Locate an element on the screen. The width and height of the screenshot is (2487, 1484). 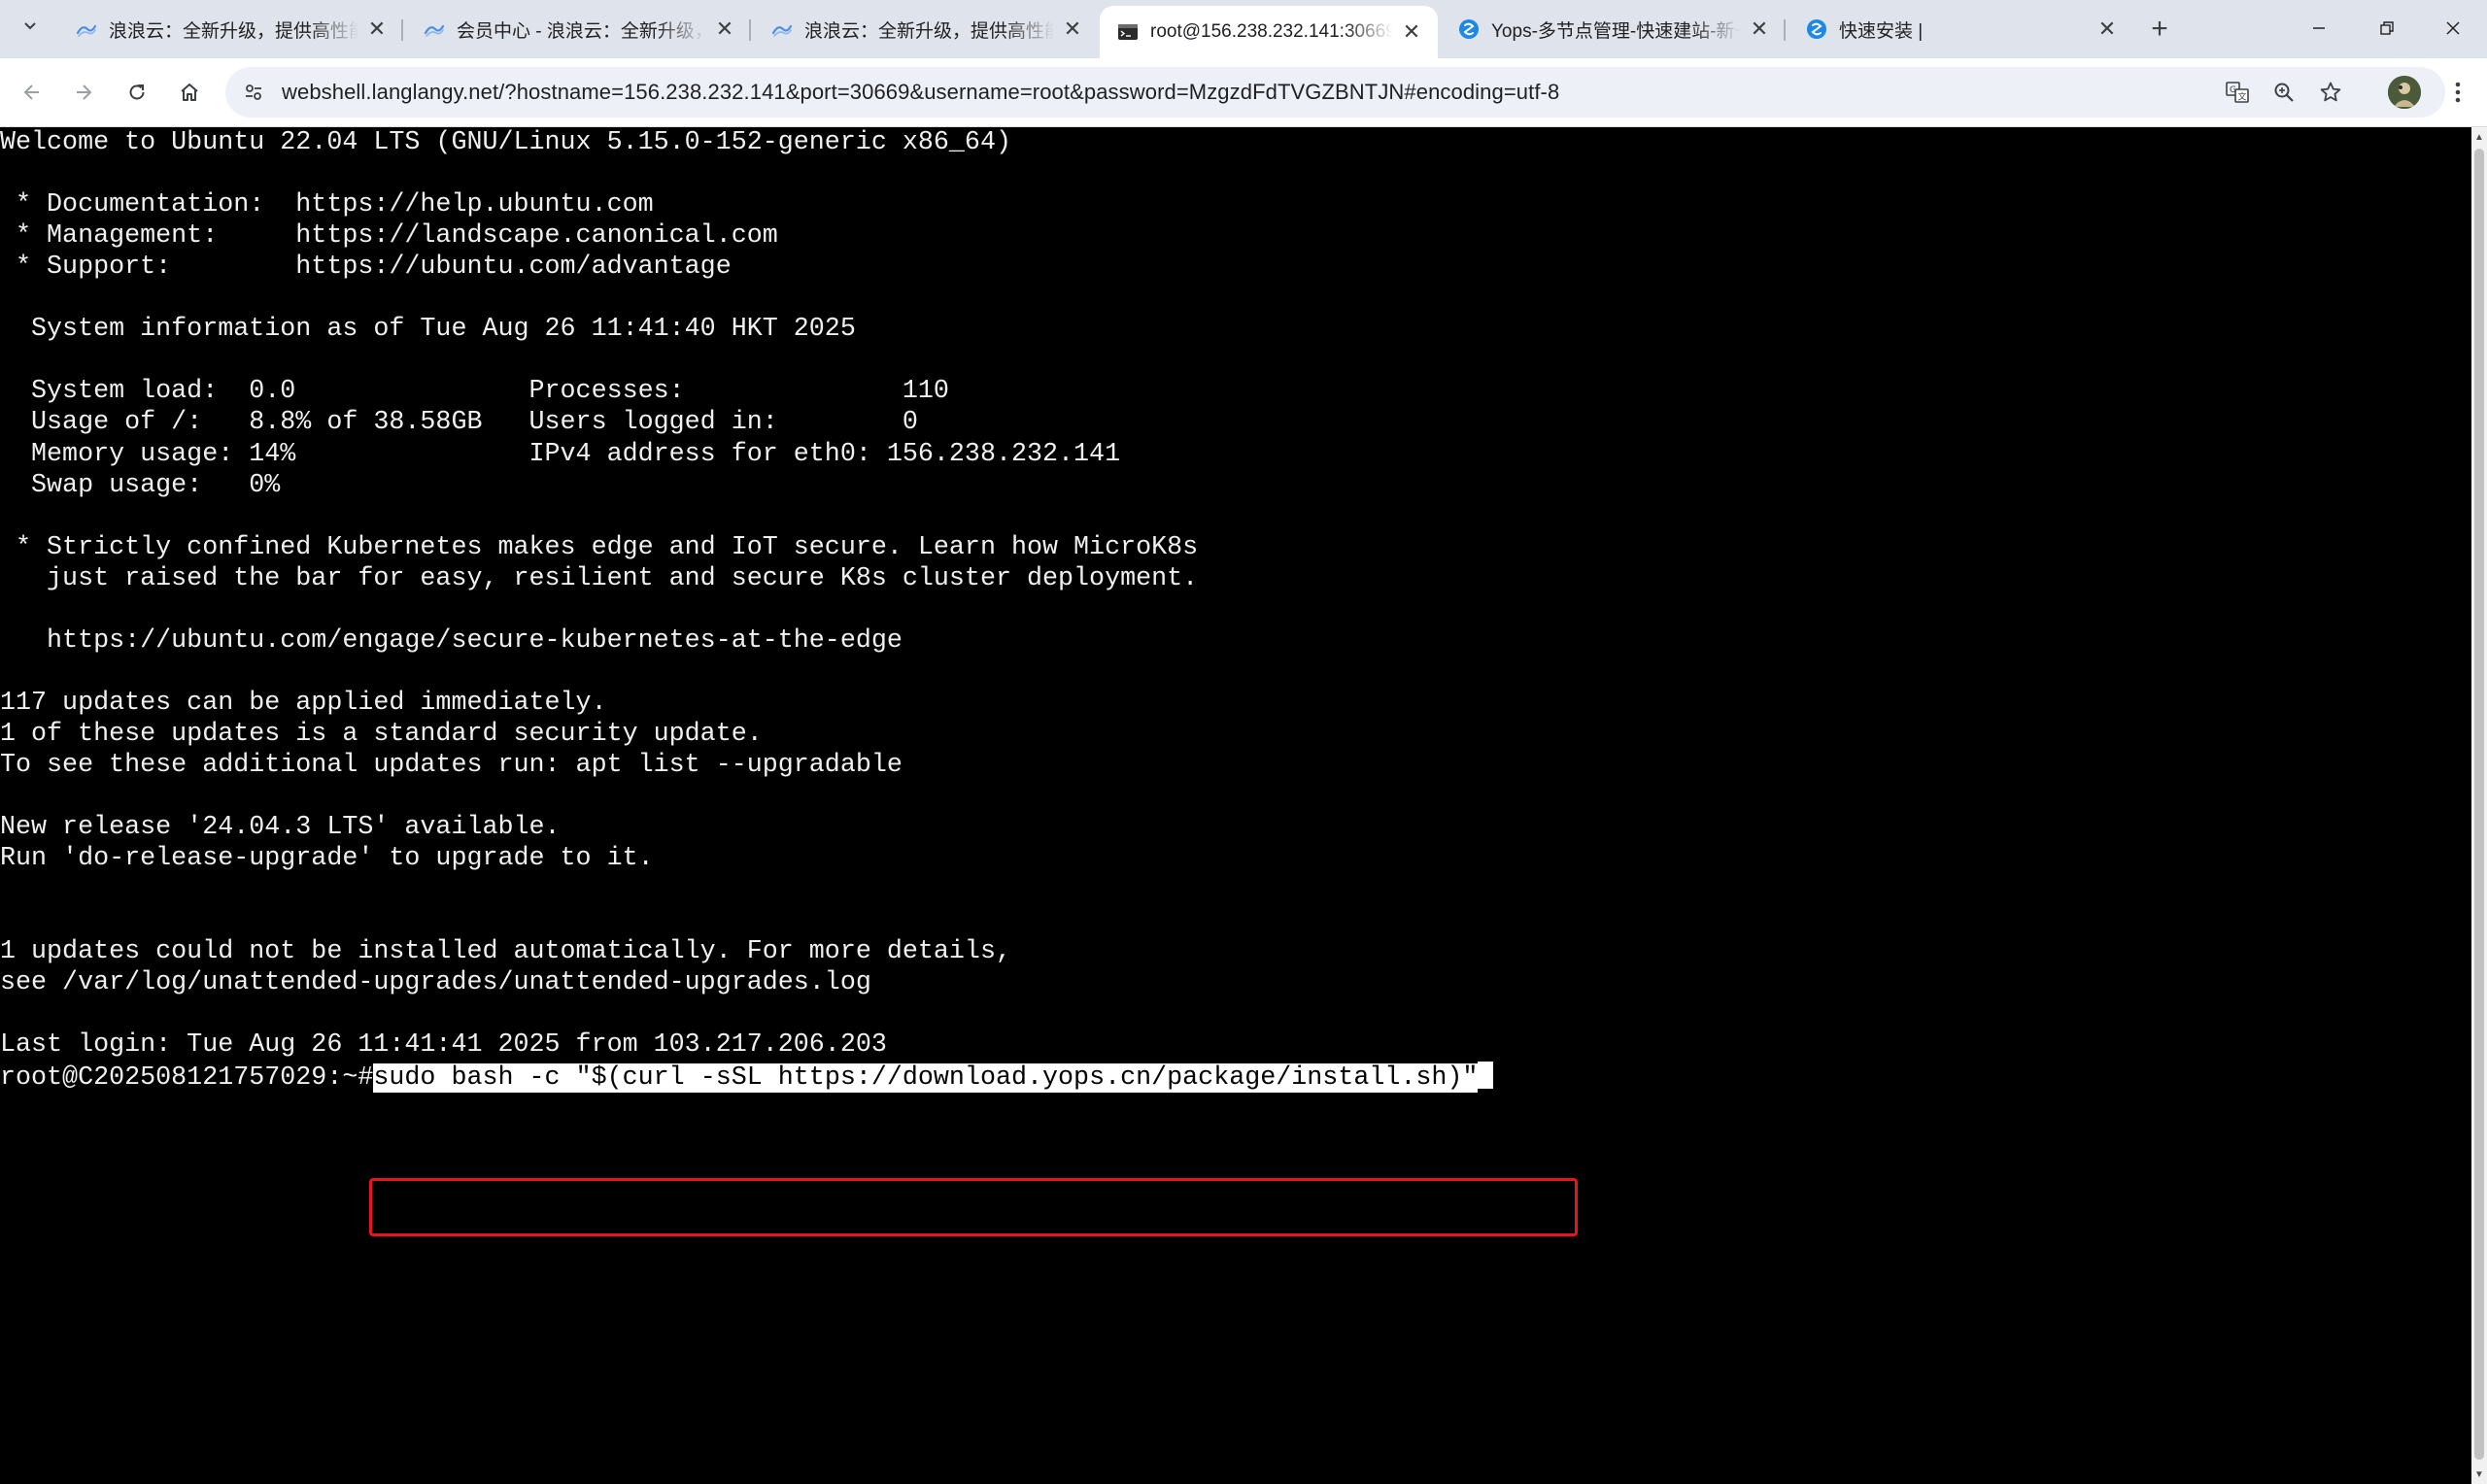
zoom-button is located at coordinates (2283, 92).